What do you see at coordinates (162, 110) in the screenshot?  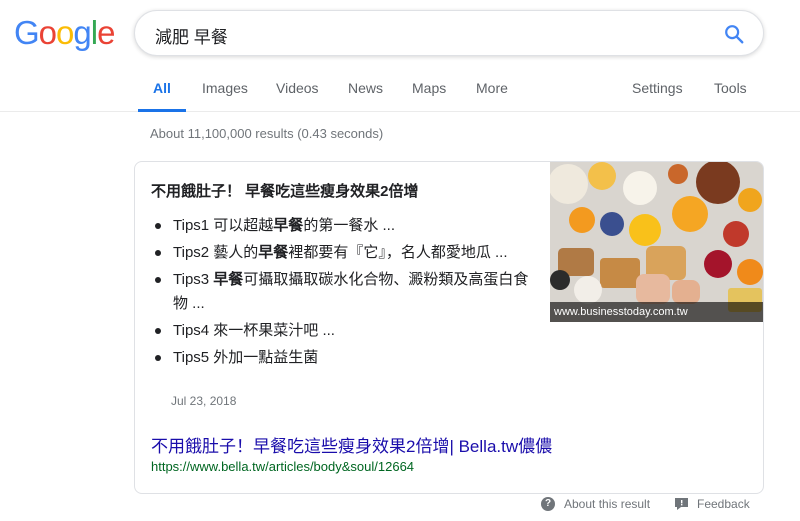 I see `active-tab-indicator` at bounding box center [162, 110].